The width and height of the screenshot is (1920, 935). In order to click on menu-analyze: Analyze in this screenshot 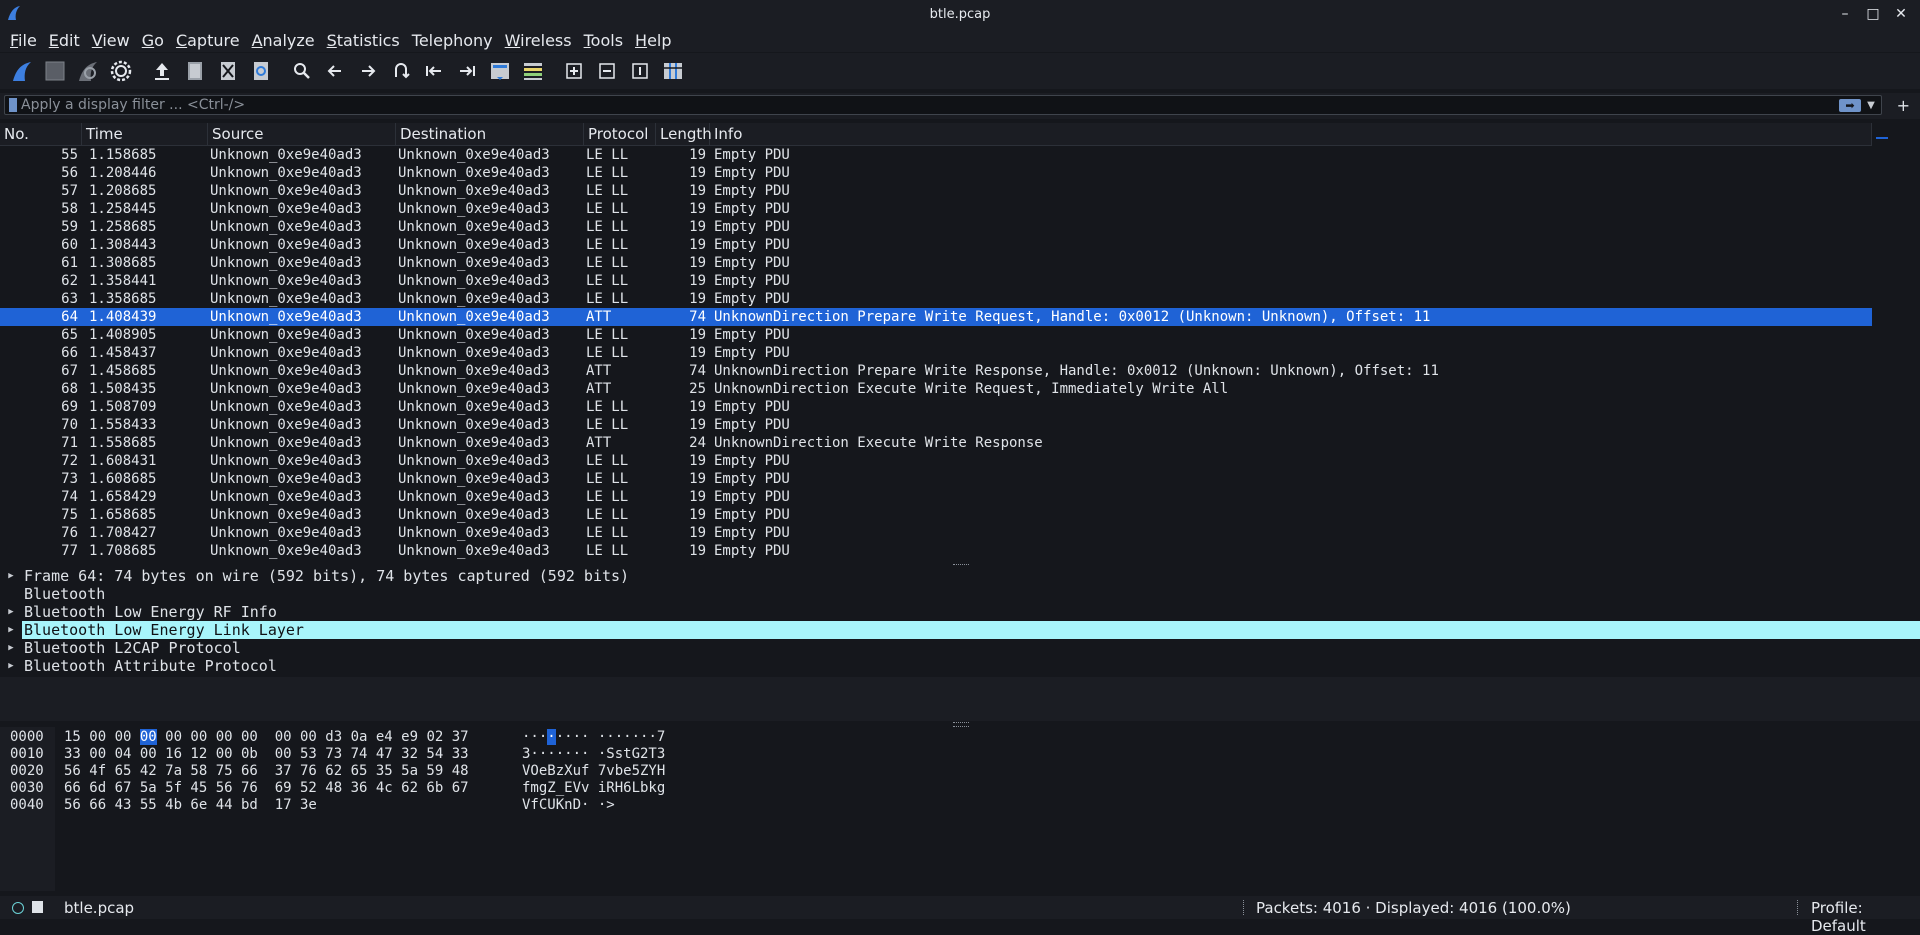, I will do `click(285, 40)`.